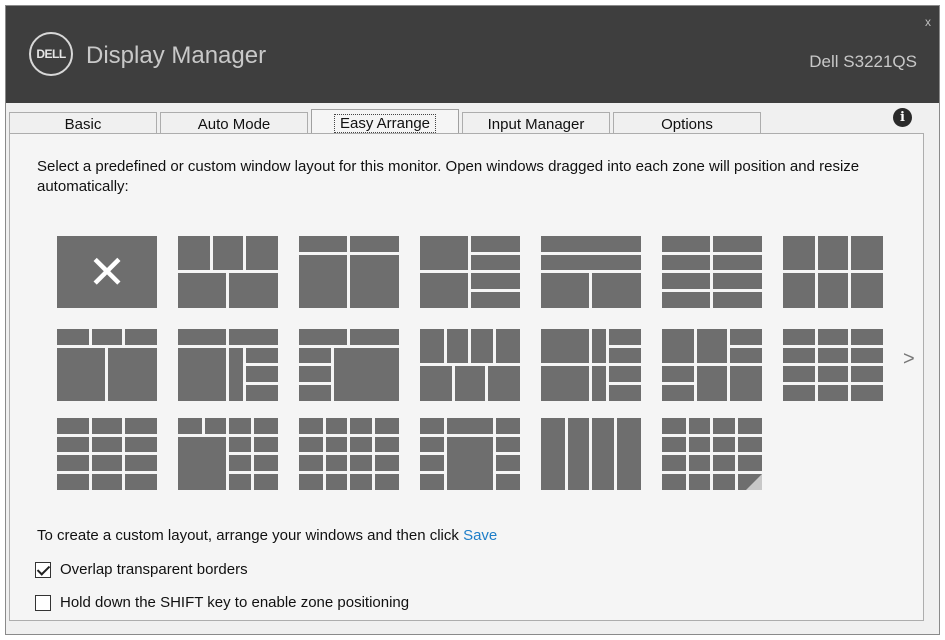 The width and height of the screenshot is (945, 640). I want to click on tab-label: Basic, so click(83, 124).